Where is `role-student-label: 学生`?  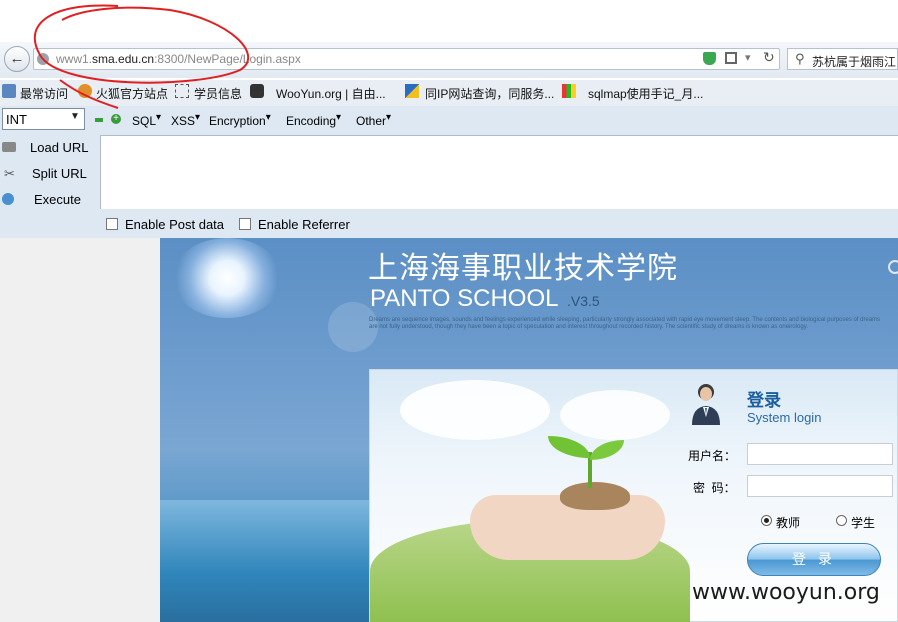
role-student-label: 学生 is located at coordinates (863, 523).